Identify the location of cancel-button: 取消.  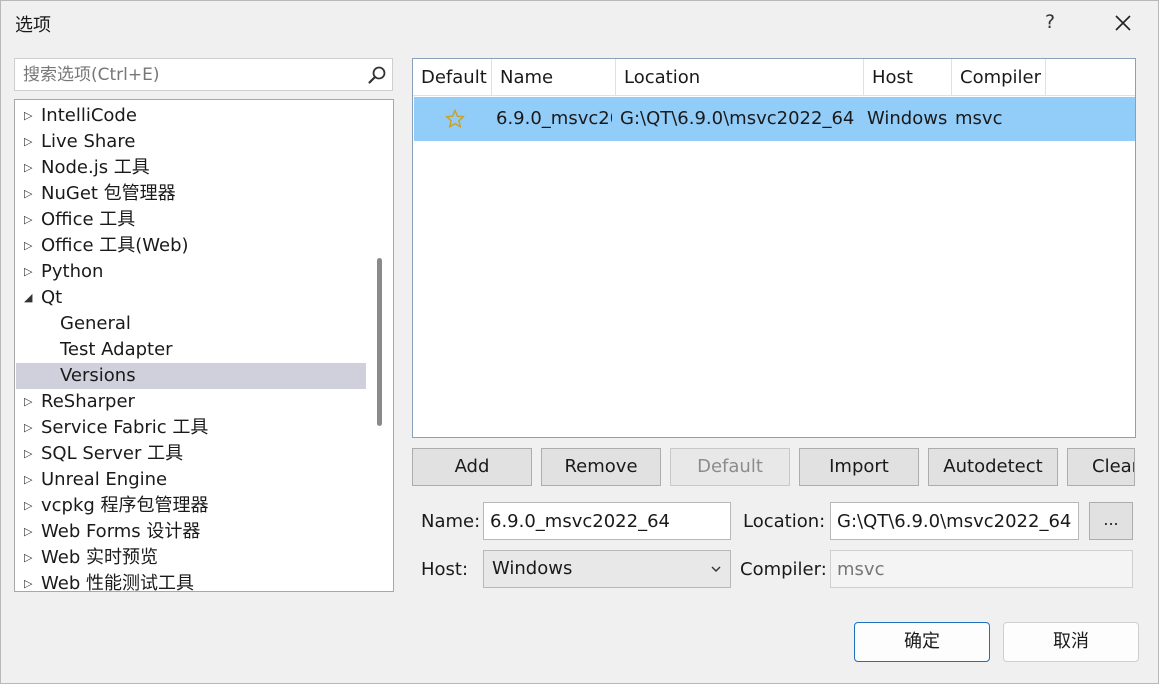
(1071, 642).